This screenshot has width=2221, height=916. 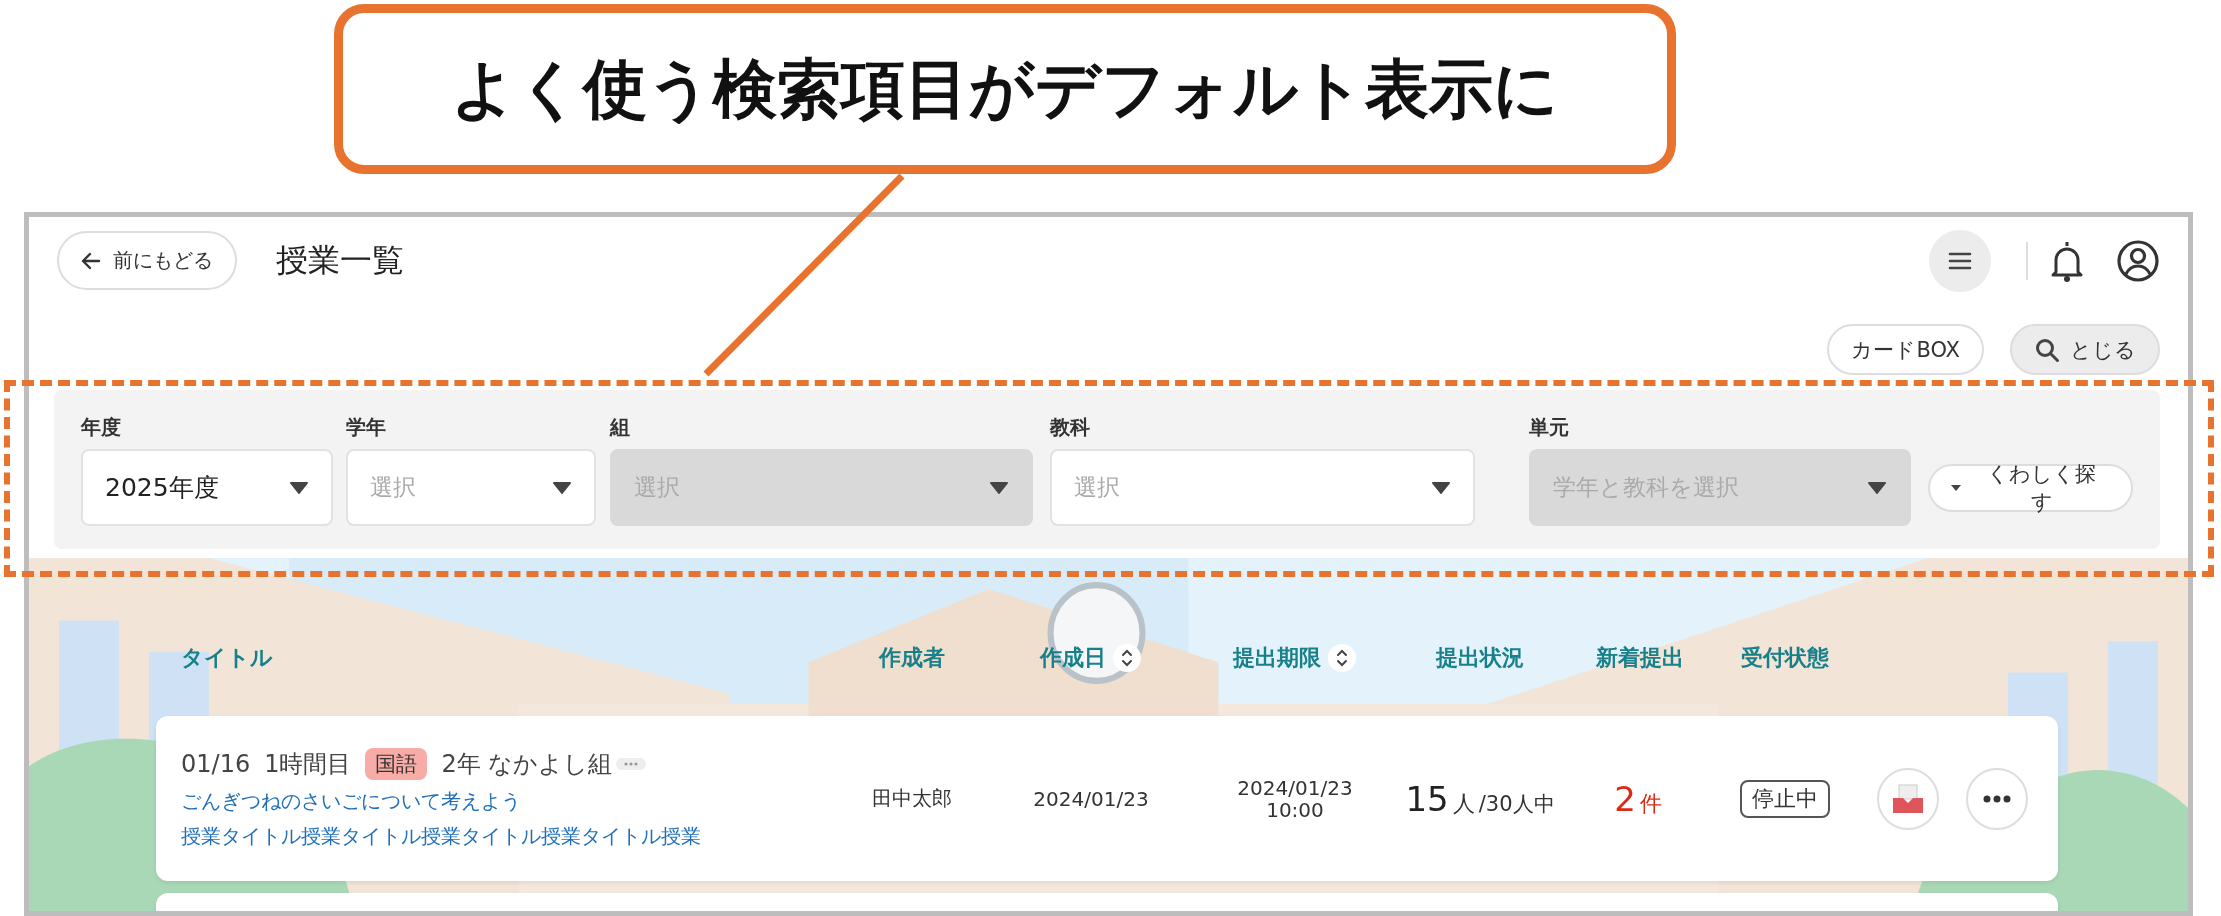 What do you see at coordinates (1295, 787) in the screenshot?
I see `deadline-date: 2024/01/23` at bounding box center [1295, 787].